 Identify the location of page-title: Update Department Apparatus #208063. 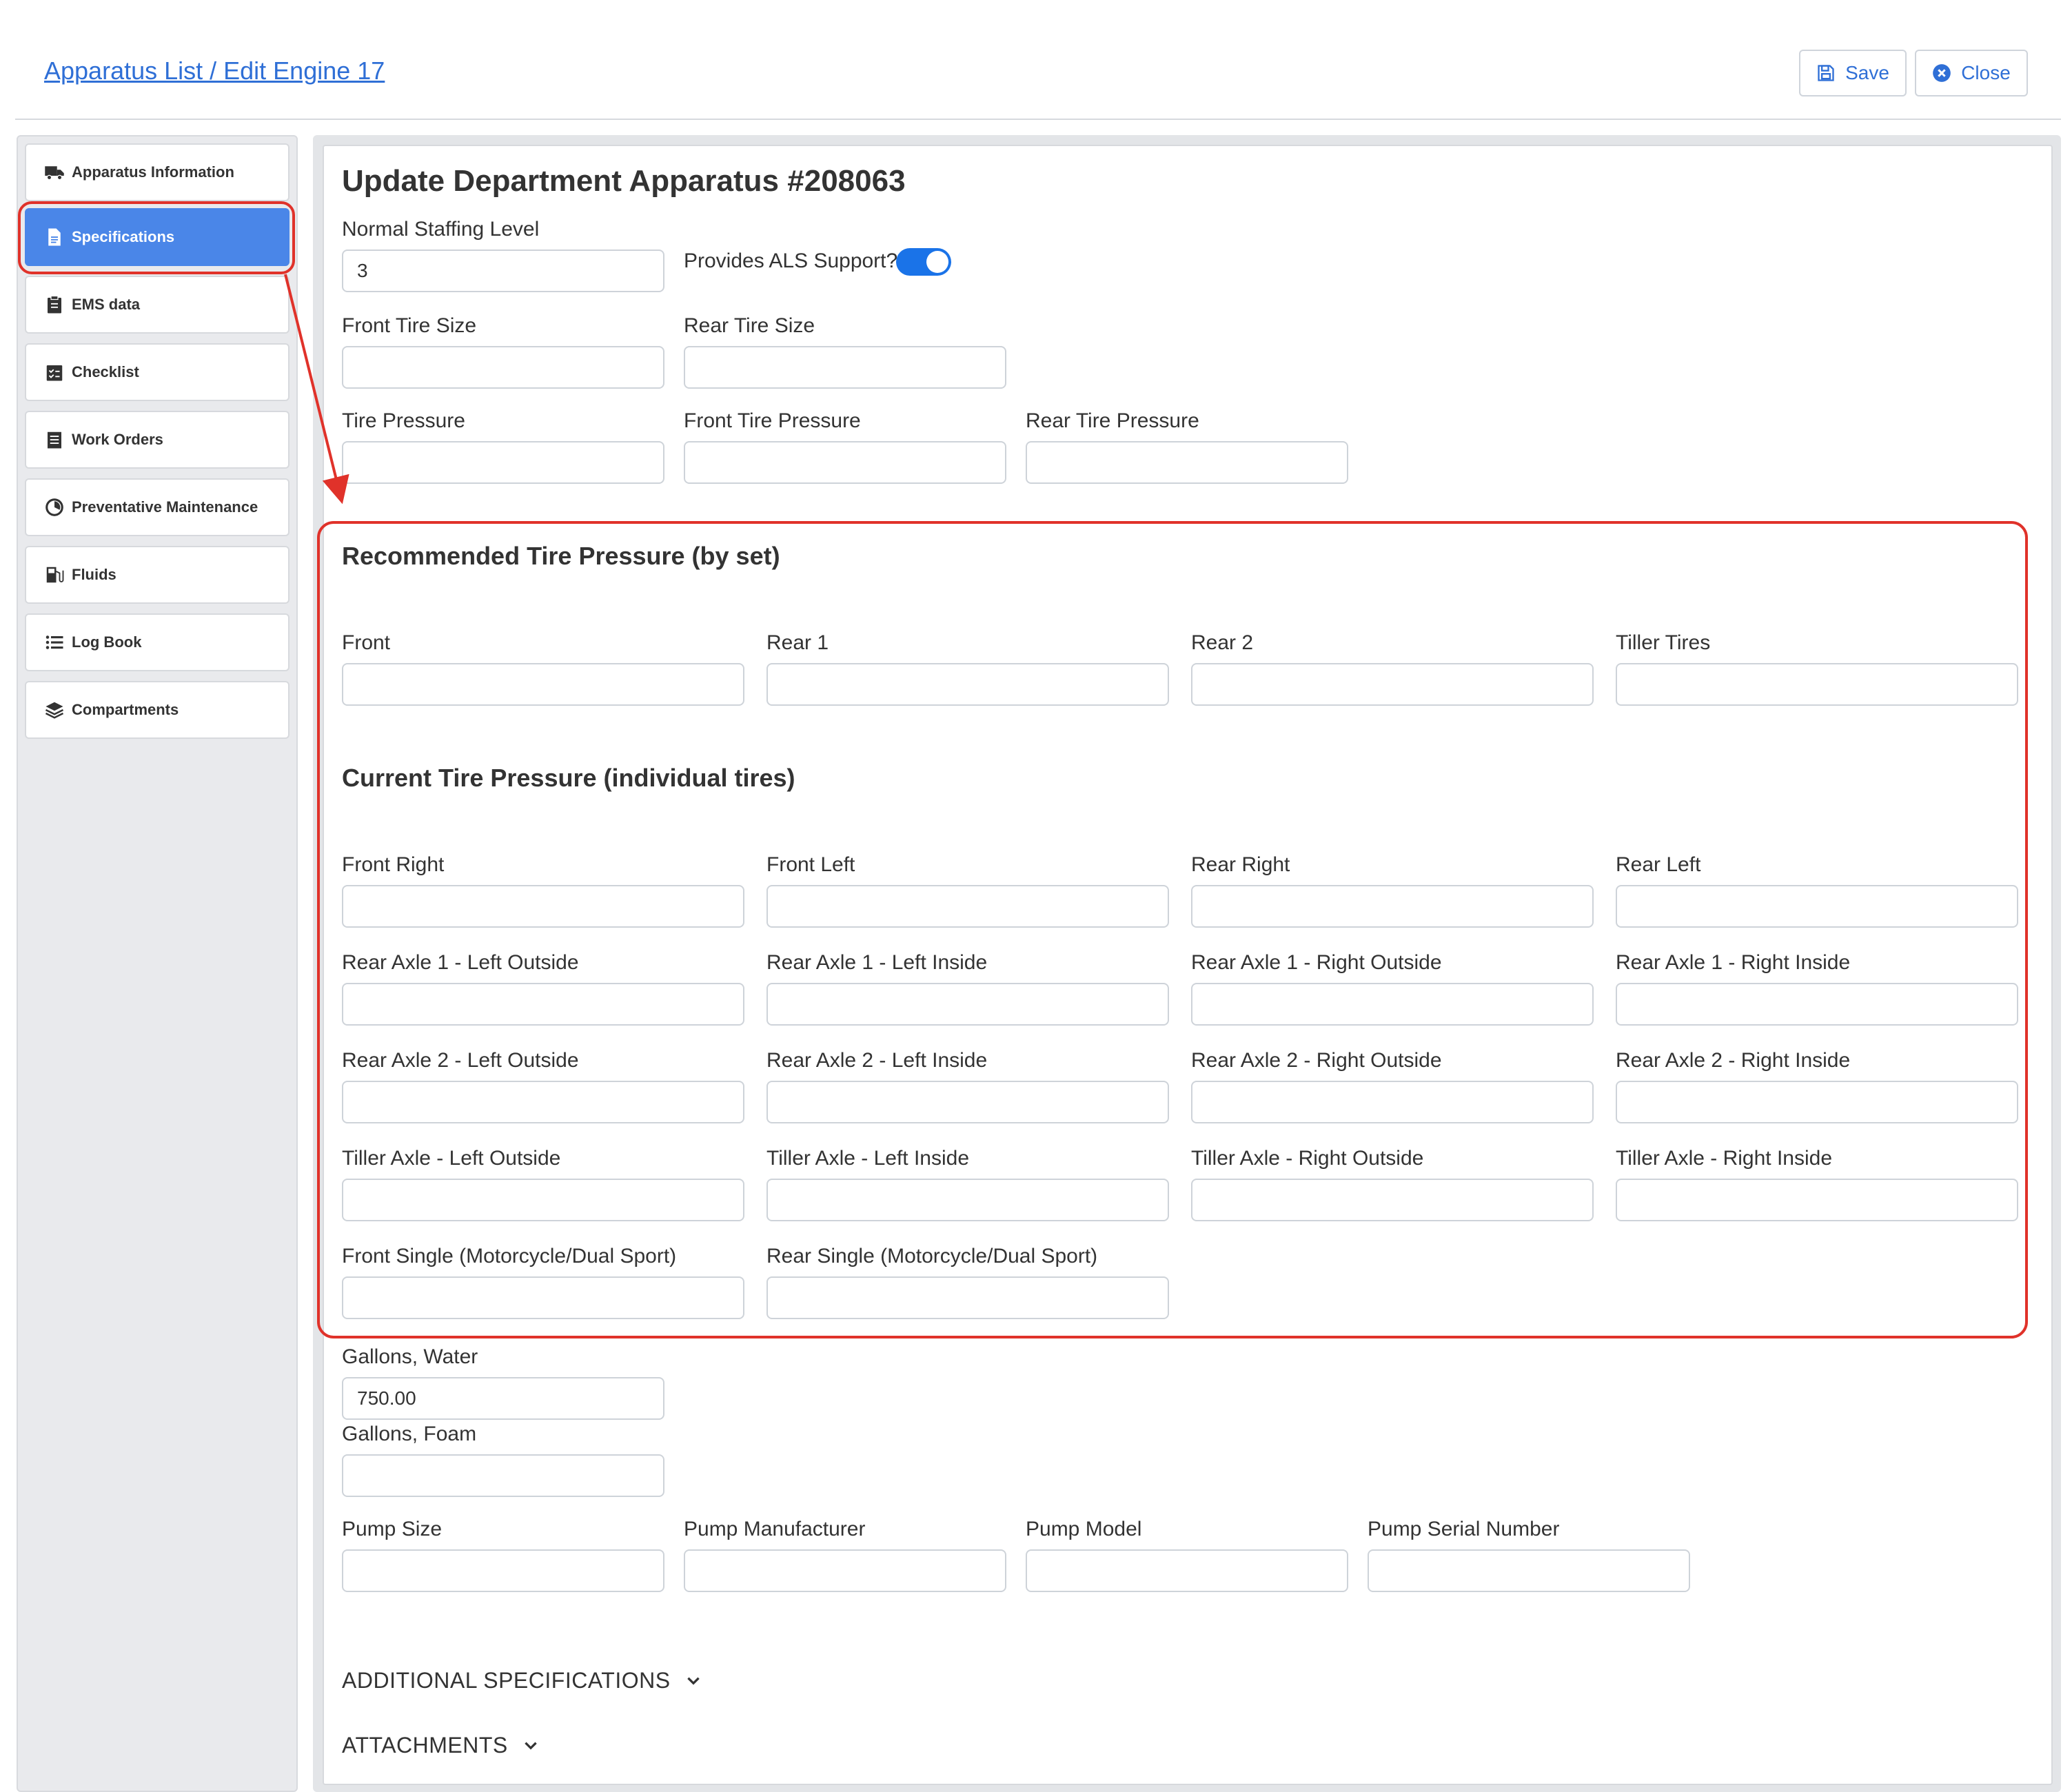
(624, 181).